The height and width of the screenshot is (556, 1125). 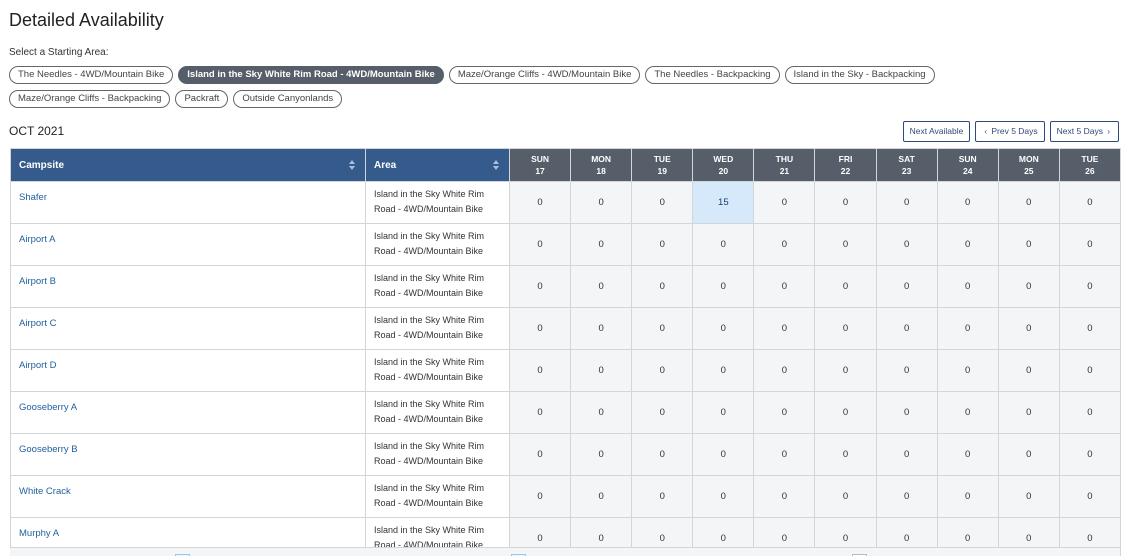 What do you see at coordinates (712, 75) in the screenshot?
I see `area-filter-pill: The Needles - Backpacking` at bounding box center [712, 75].